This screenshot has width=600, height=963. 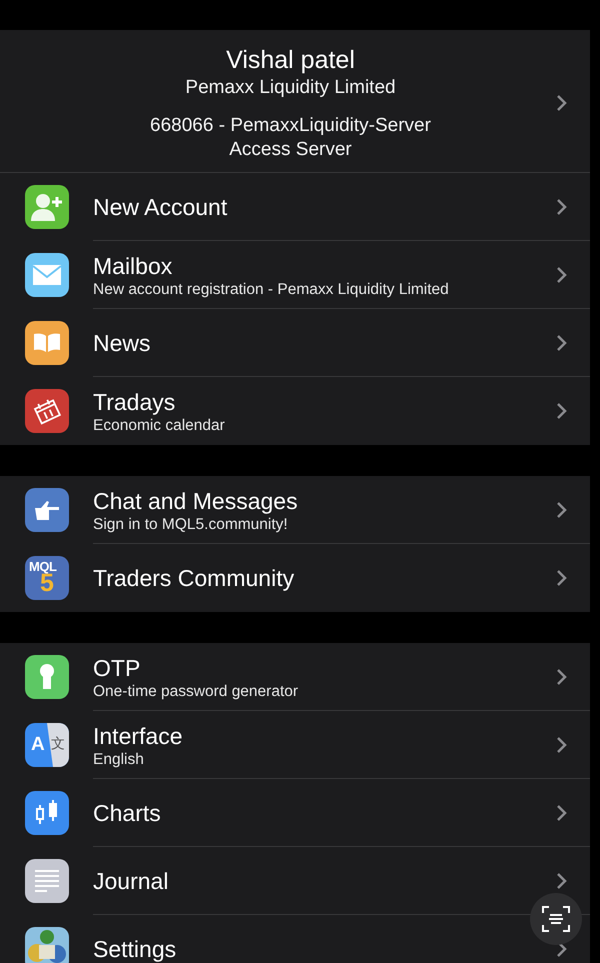 I want to click on mql5-logo-icon: MQL 5, so click(x=47, y=578).